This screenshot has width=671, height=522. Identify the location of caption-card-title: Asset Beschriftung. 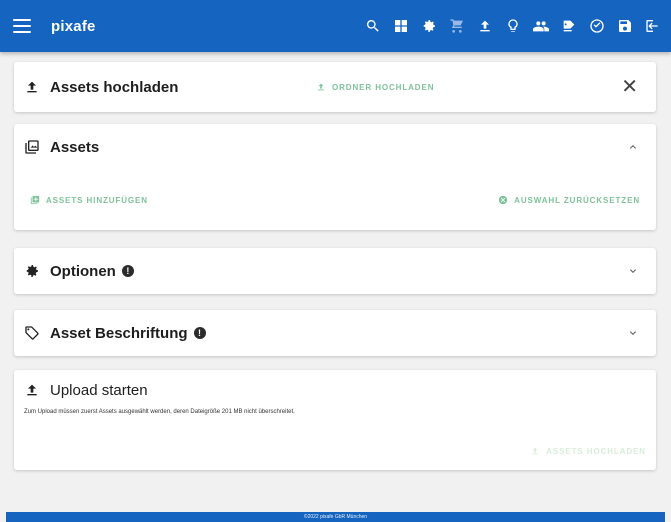
(119, 333).